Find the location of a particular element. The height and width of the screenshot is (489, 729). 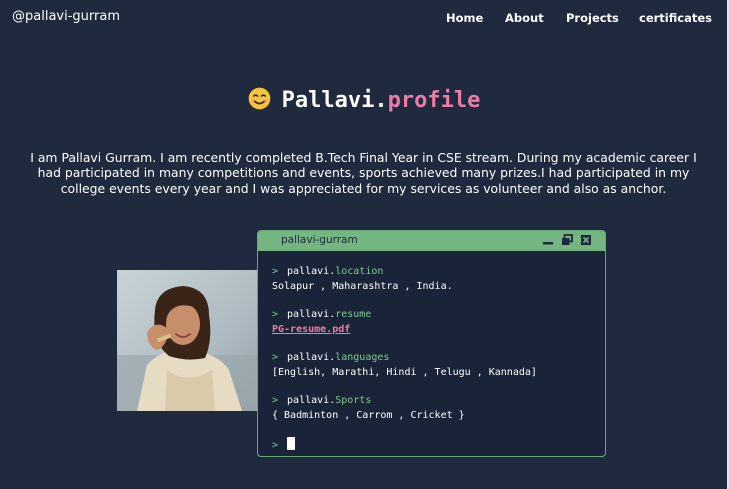

resume-download-link: PG-resume.pdf is located at coordinates (311, 329).